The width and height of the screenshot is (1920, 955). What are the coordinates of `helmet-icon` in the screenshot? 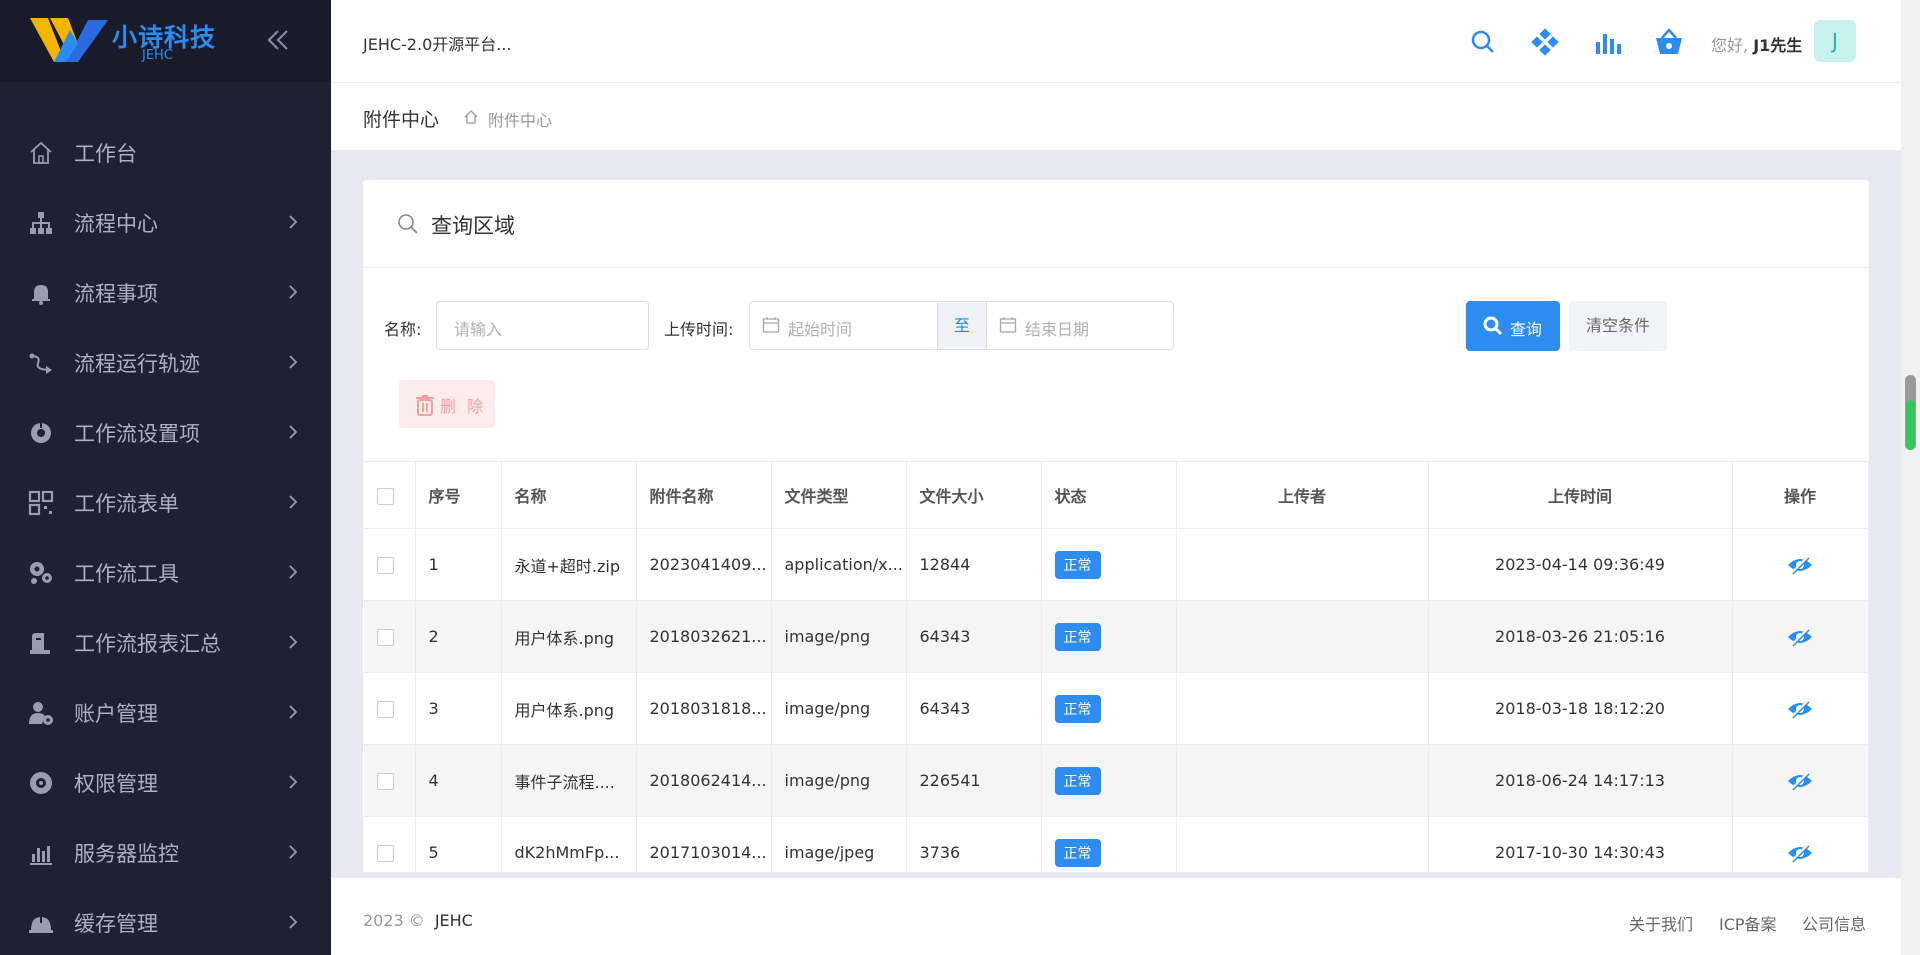 It's located at (41, 924).